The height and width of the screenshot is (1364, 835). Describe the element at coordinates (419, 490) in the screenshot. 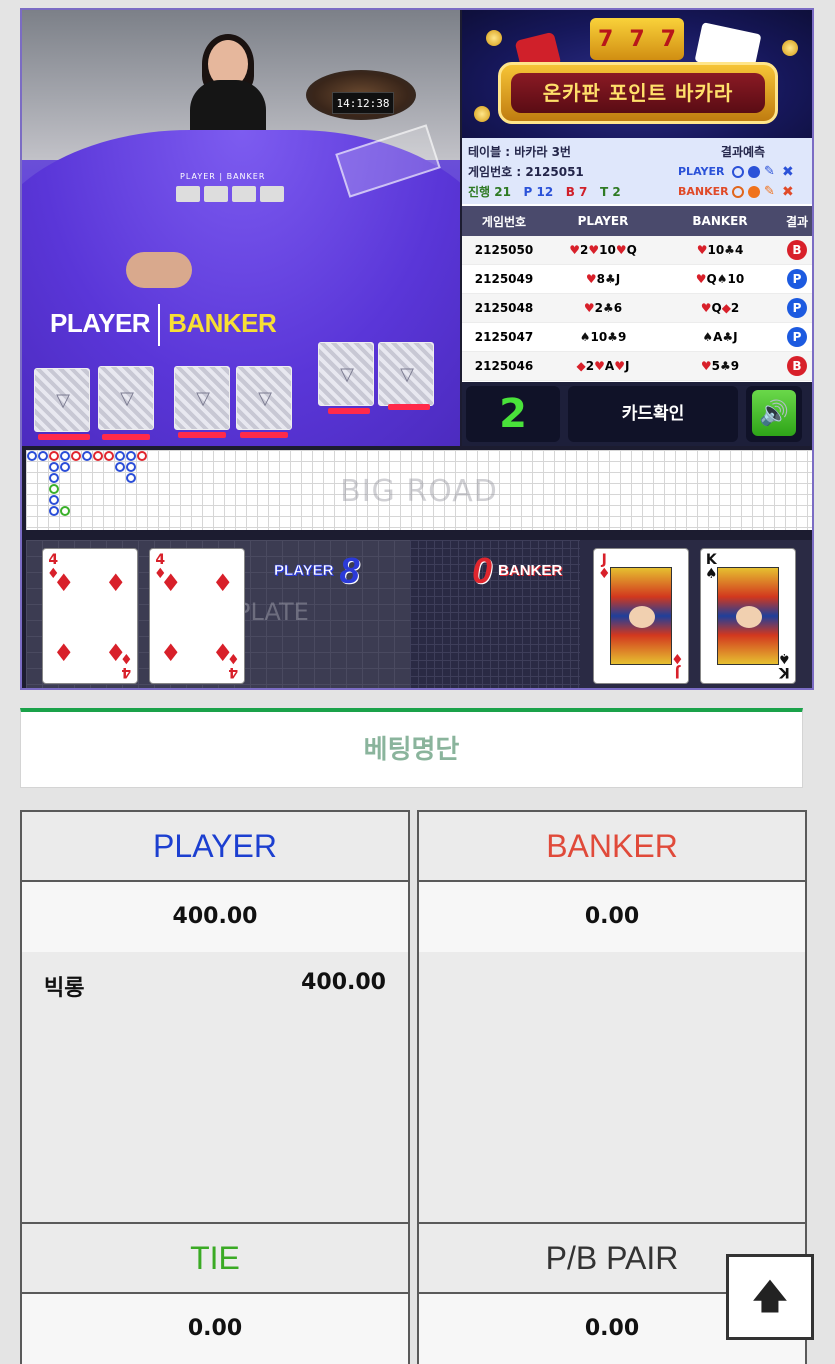

I see `big-road-board: BIG ROAD` at that location.